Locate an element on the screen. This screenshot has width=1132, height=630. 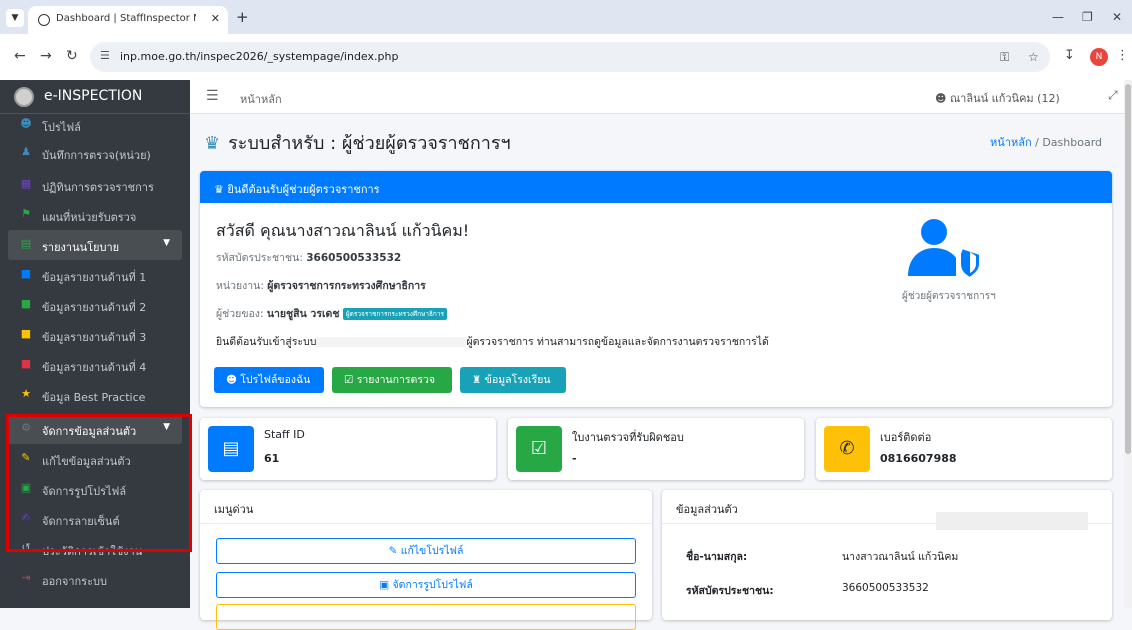
personal-name: นางสาวณาลินน์ แก้วนิคม is located at coordinates (900, 557).